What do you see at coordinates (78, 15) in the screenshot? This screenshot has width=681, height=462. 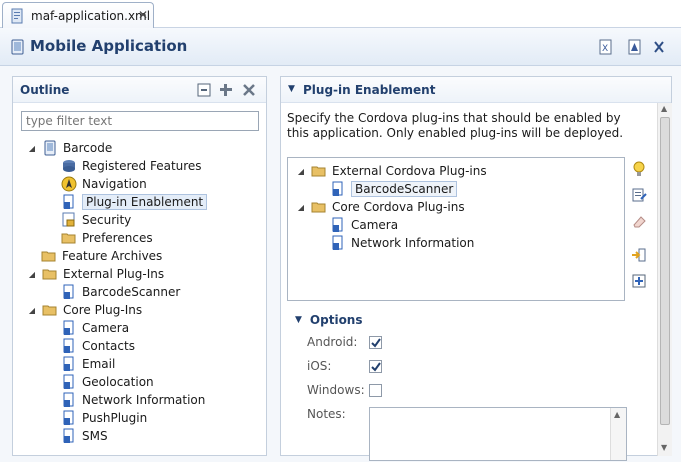 I see `editor-tab: maf-application.xml ✕` at bounding box center [78, 15].